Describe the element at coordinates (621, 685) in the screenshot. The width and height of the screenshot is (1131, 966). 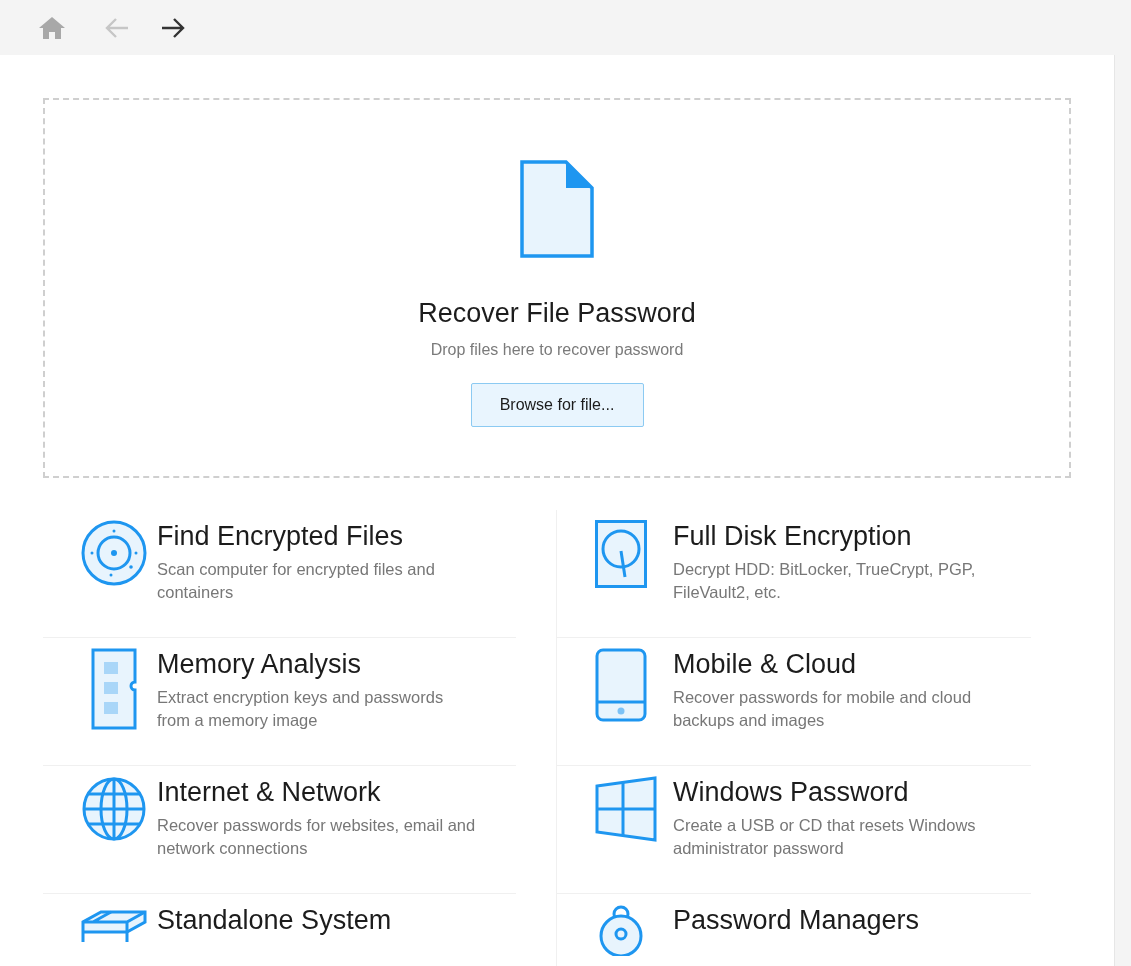
I see `tablet-icon` at that location.